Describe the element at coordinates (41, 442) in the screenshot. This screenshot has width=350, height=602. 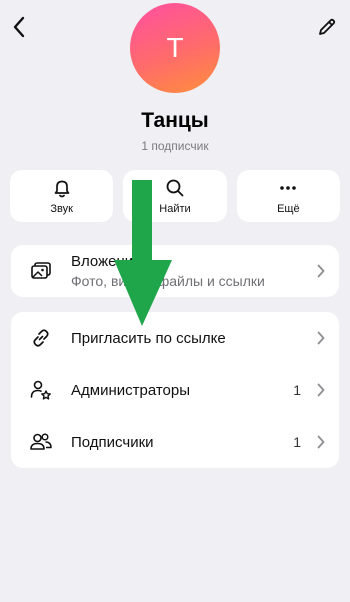
I see `people-icon` at that location.